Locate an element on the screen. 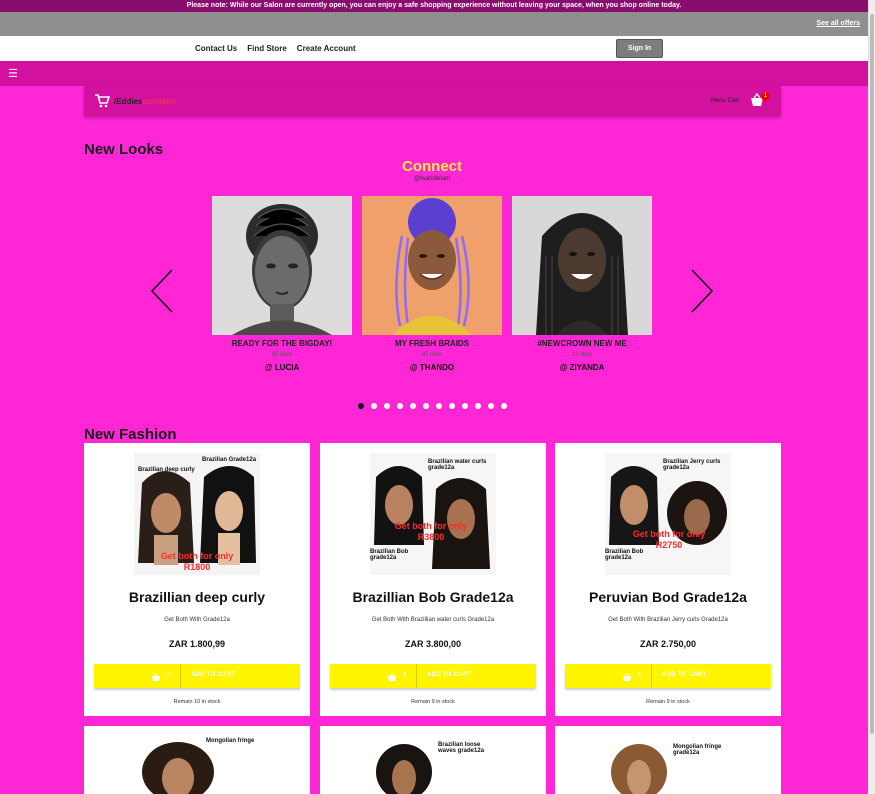  product-description: Get Both With Grade12a is located at coordinates (197, 620).